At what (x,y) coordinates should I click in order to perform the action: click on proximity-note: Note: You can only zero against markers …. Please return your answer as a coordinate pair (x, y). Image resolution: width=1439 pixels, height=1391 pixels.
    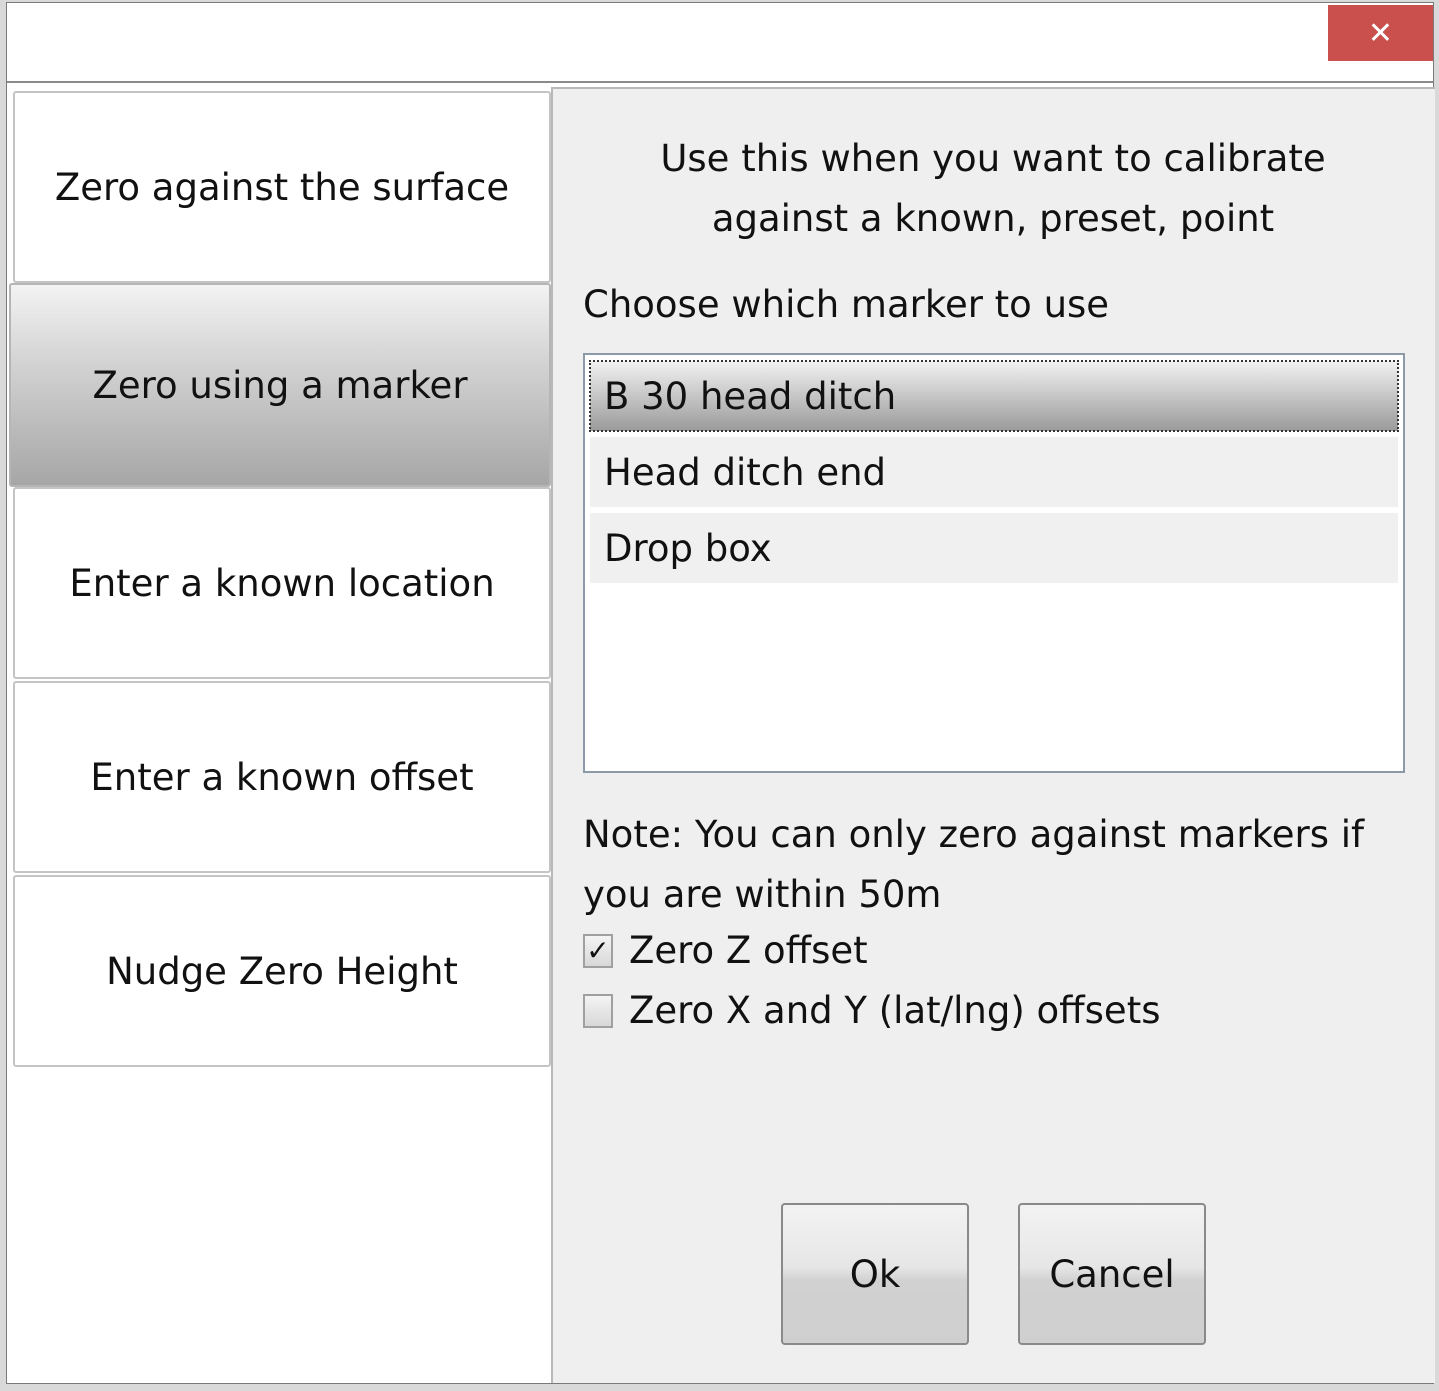
    Looking at the image, I should click on (974, 864).